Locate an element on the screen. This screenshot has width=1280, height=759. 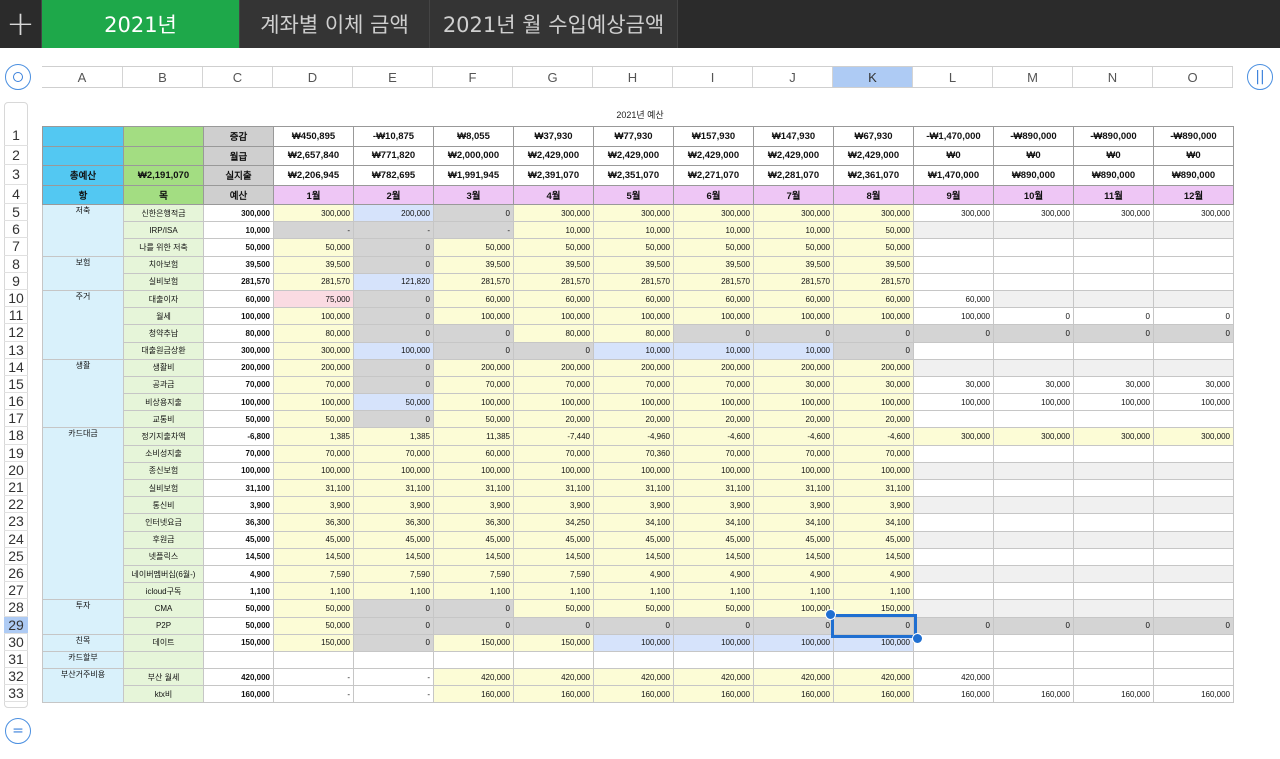
item-cell: 데이트 is located at coordinates (163, 642).